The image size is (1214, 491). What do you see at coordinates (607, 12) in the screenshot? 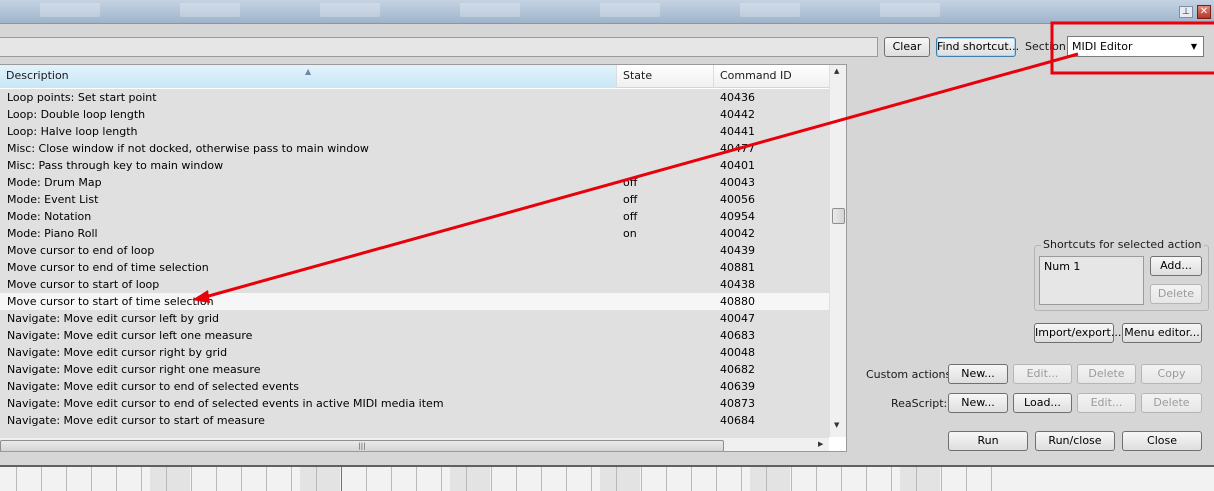
I see `window-title-bar: ⊥ ✕` at bounding box center [607, 12].